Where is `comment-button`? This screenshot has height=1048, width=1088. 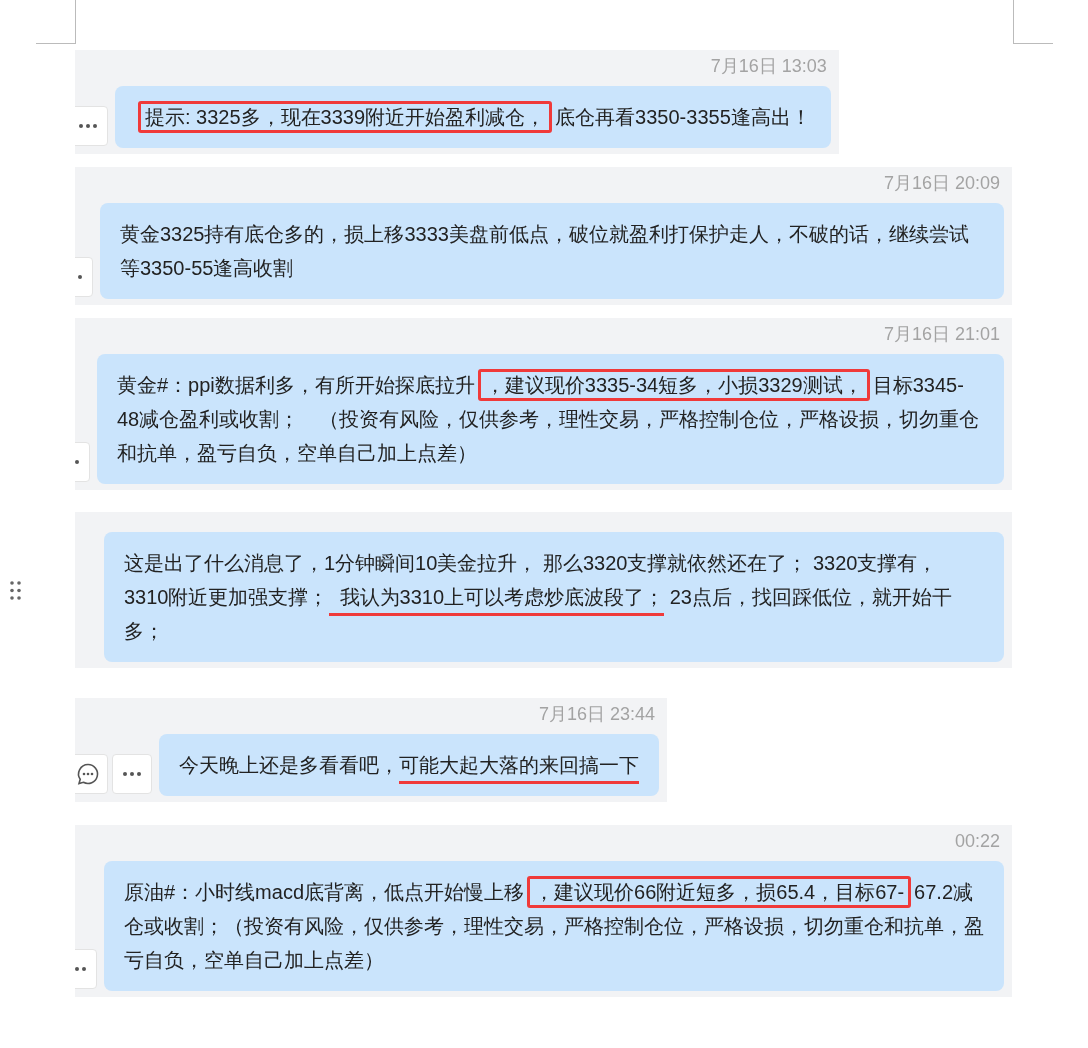
comment-button is located at coordinates (91, 774).